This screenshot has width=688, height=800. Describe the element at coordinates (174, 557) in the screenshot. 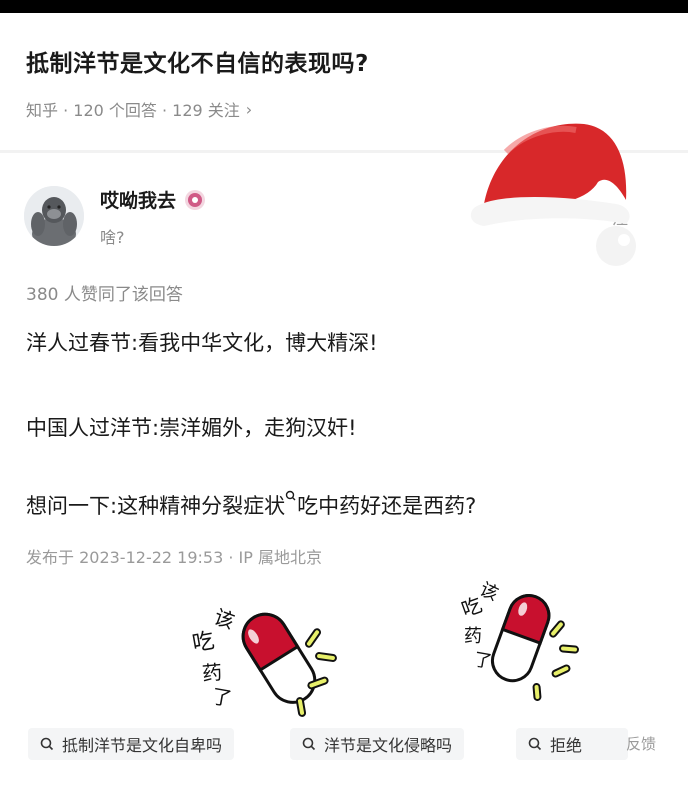

I see `publish-info: 发布于 2023-12-22 19:53 · IP 属地北京` at that location.